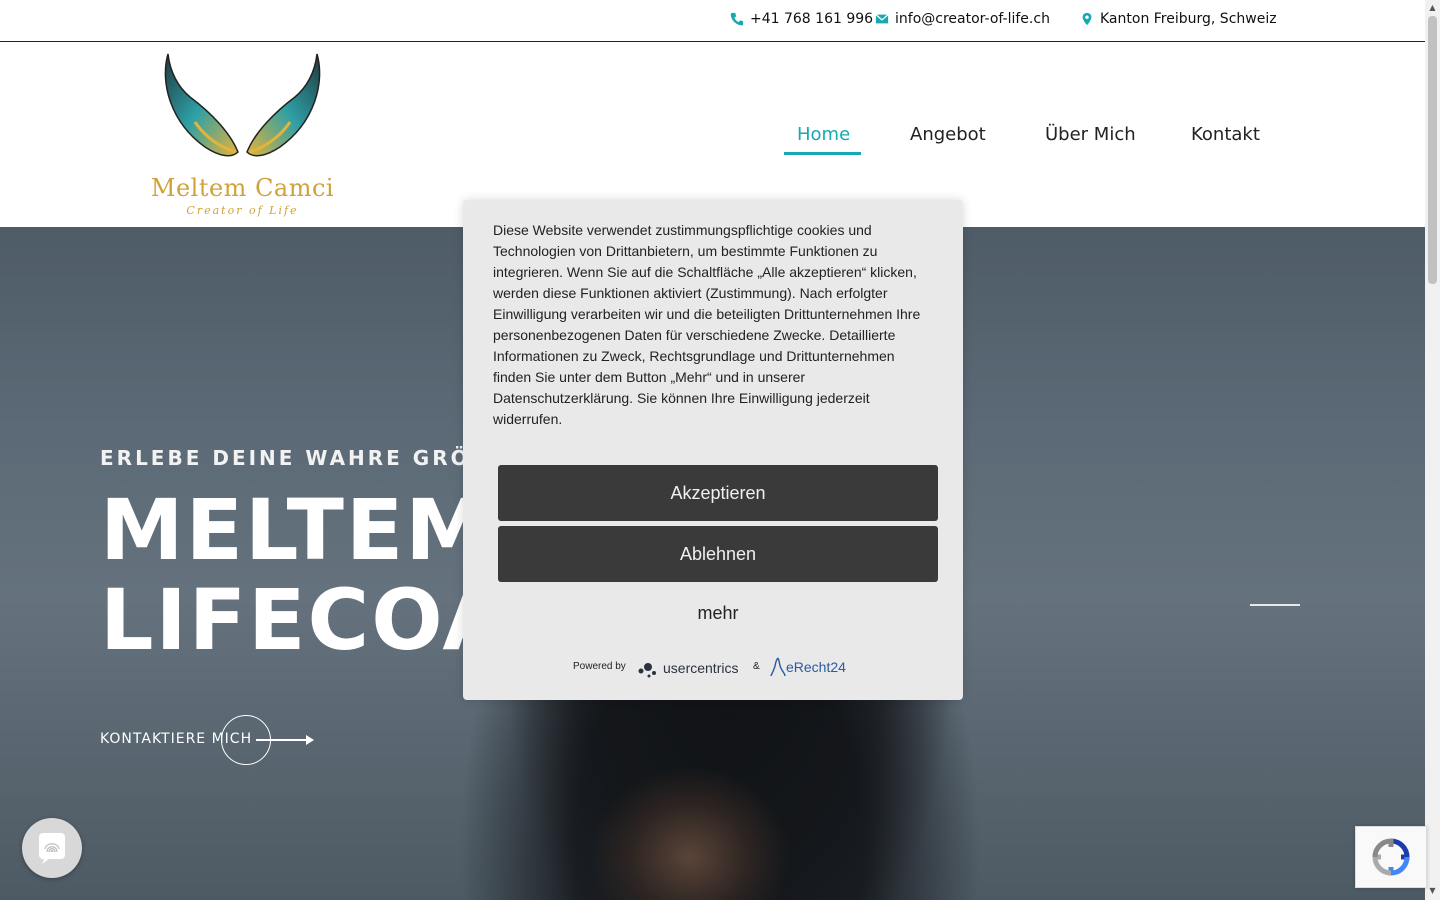 This screenshot has width=1440, height=900. What do you see at coordinates (718, 554) in the screenshot?
I see `decline-button: Ablehnen` at bounding box center [718, 554].